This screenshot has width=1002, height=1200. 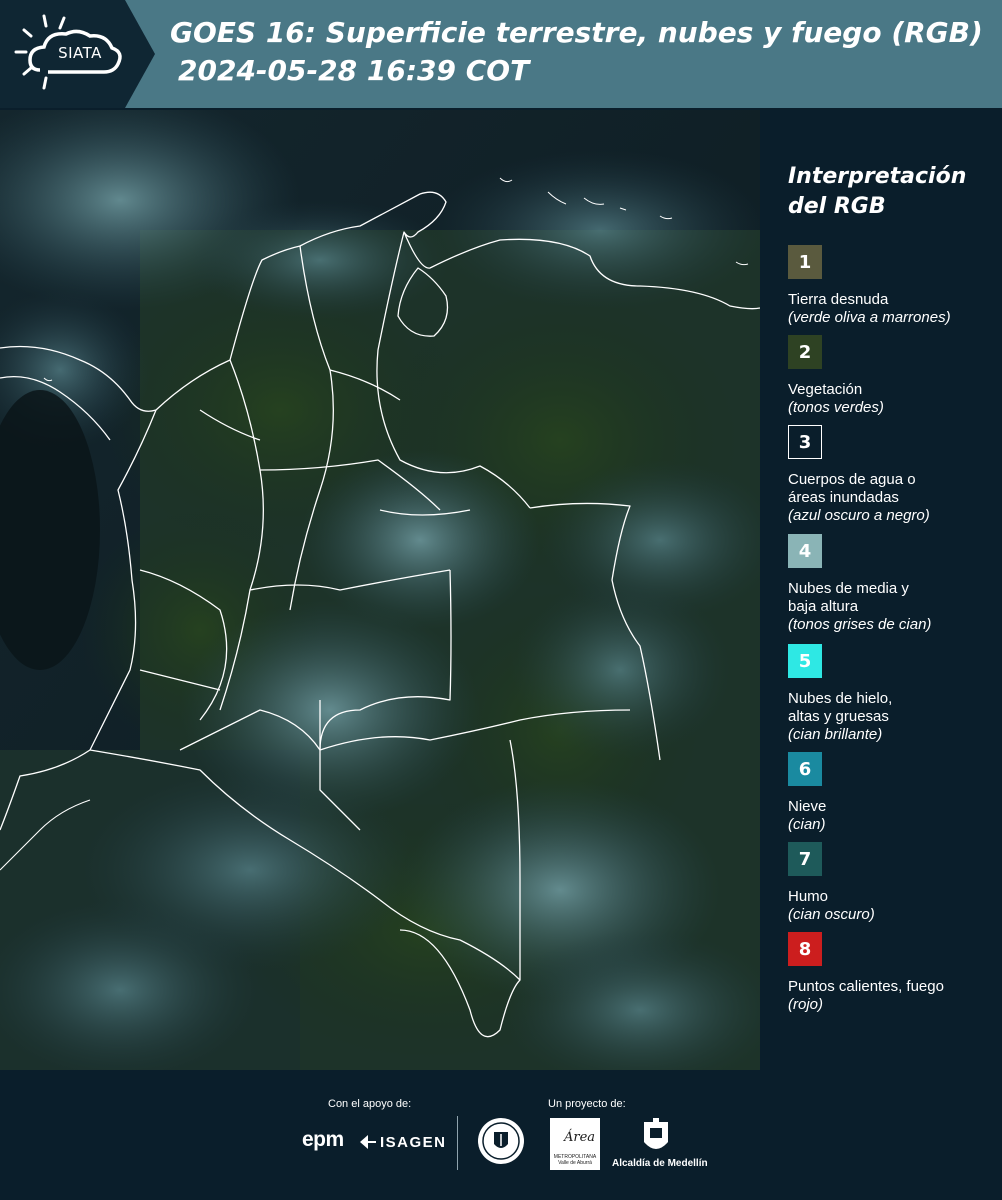 What do you see at coordinates (805, 551) in the screenshot?
I see `legend-swatch: 4` at bounding box center [805, 551].